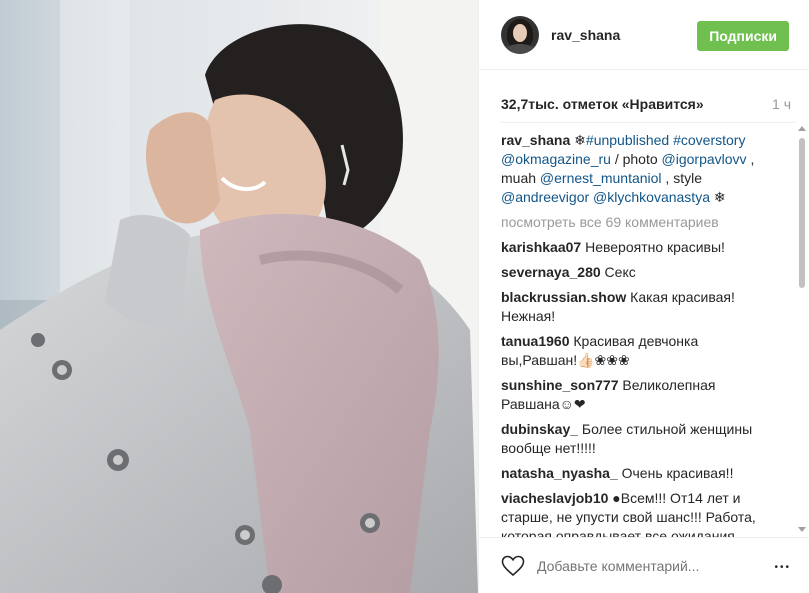 This screenshot has width=809, height=593. Describe the element at coordinates (535, 140) in the screenshot. I see `caption-username: rav_shana` at that location.